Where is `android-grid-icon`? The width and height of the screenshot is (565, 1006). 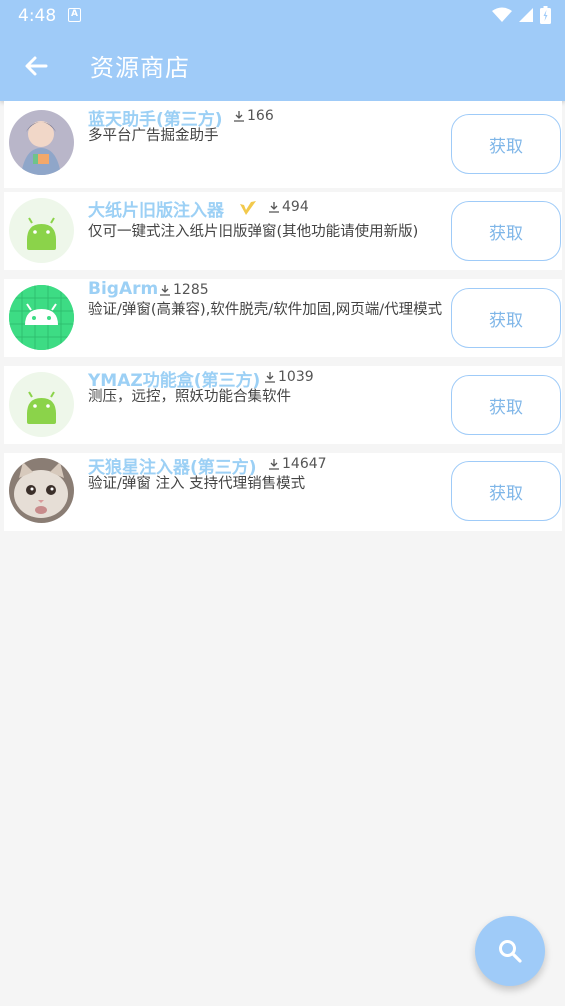 android-grid-icon is located at coordinates (41, 317).